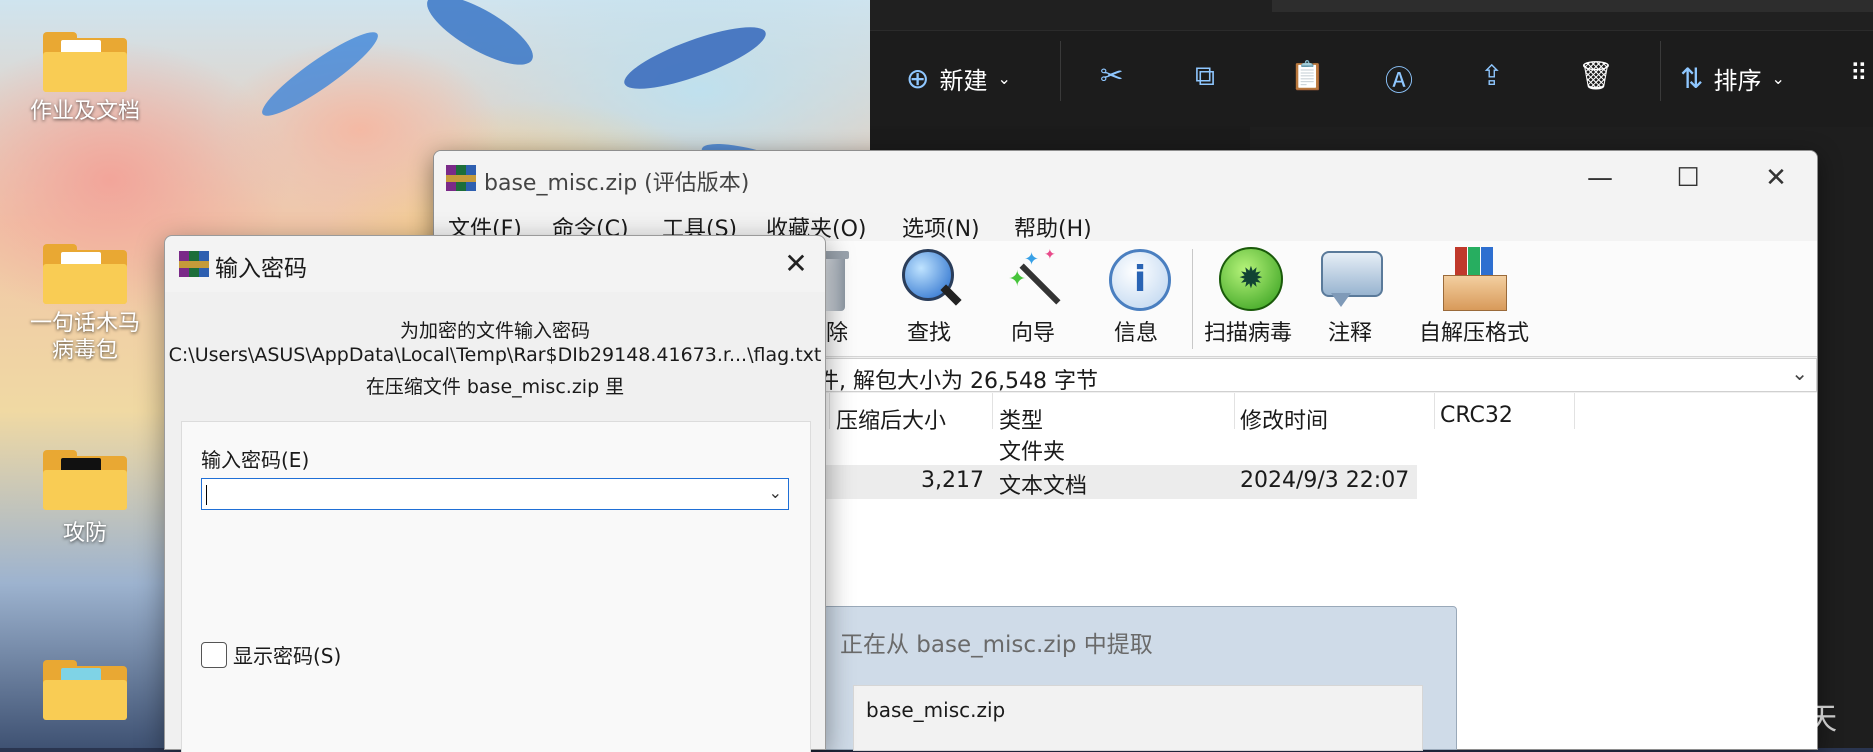  What do you see at coordinates (494, 331) in the screenshot?
I see `prompt-text: 为加密的文件输入密码` at bounding box center [494, 331].